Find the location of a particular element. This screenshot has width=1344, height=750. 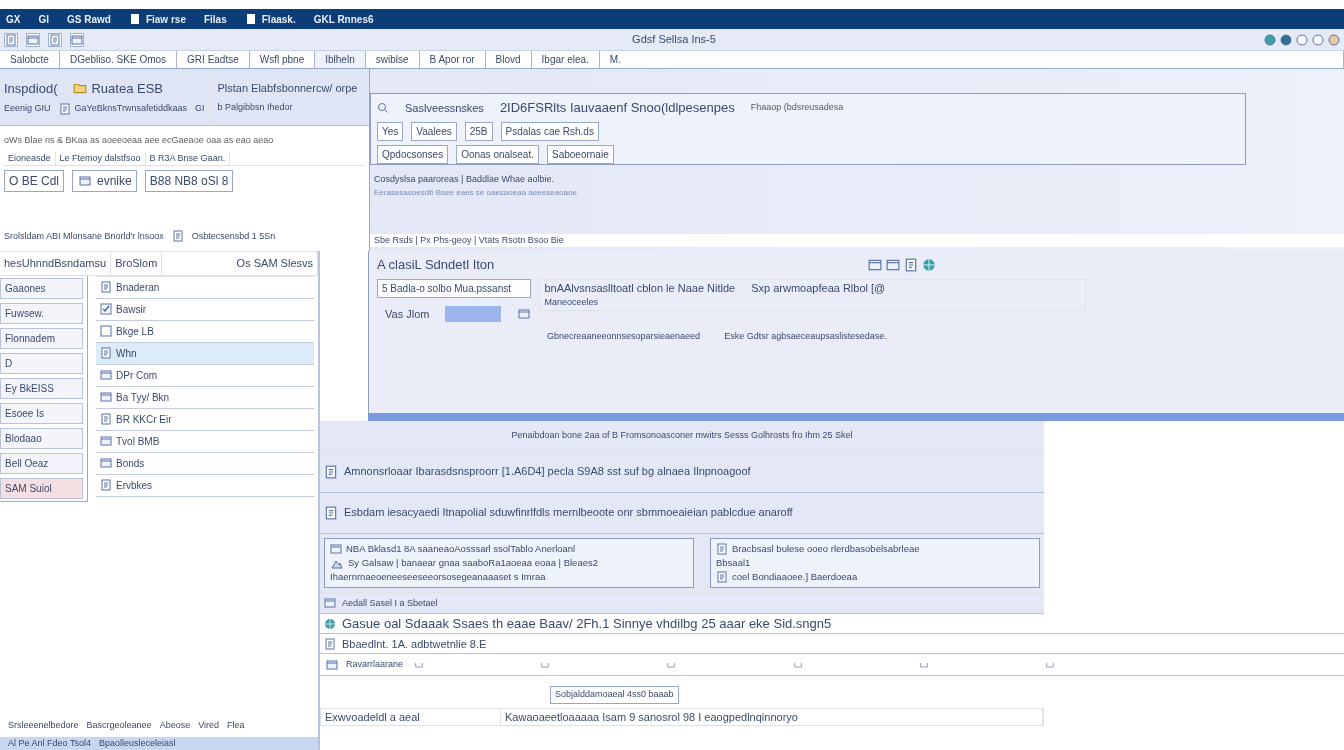

nav-item: Gaaones is located at coordinates (41, 288).